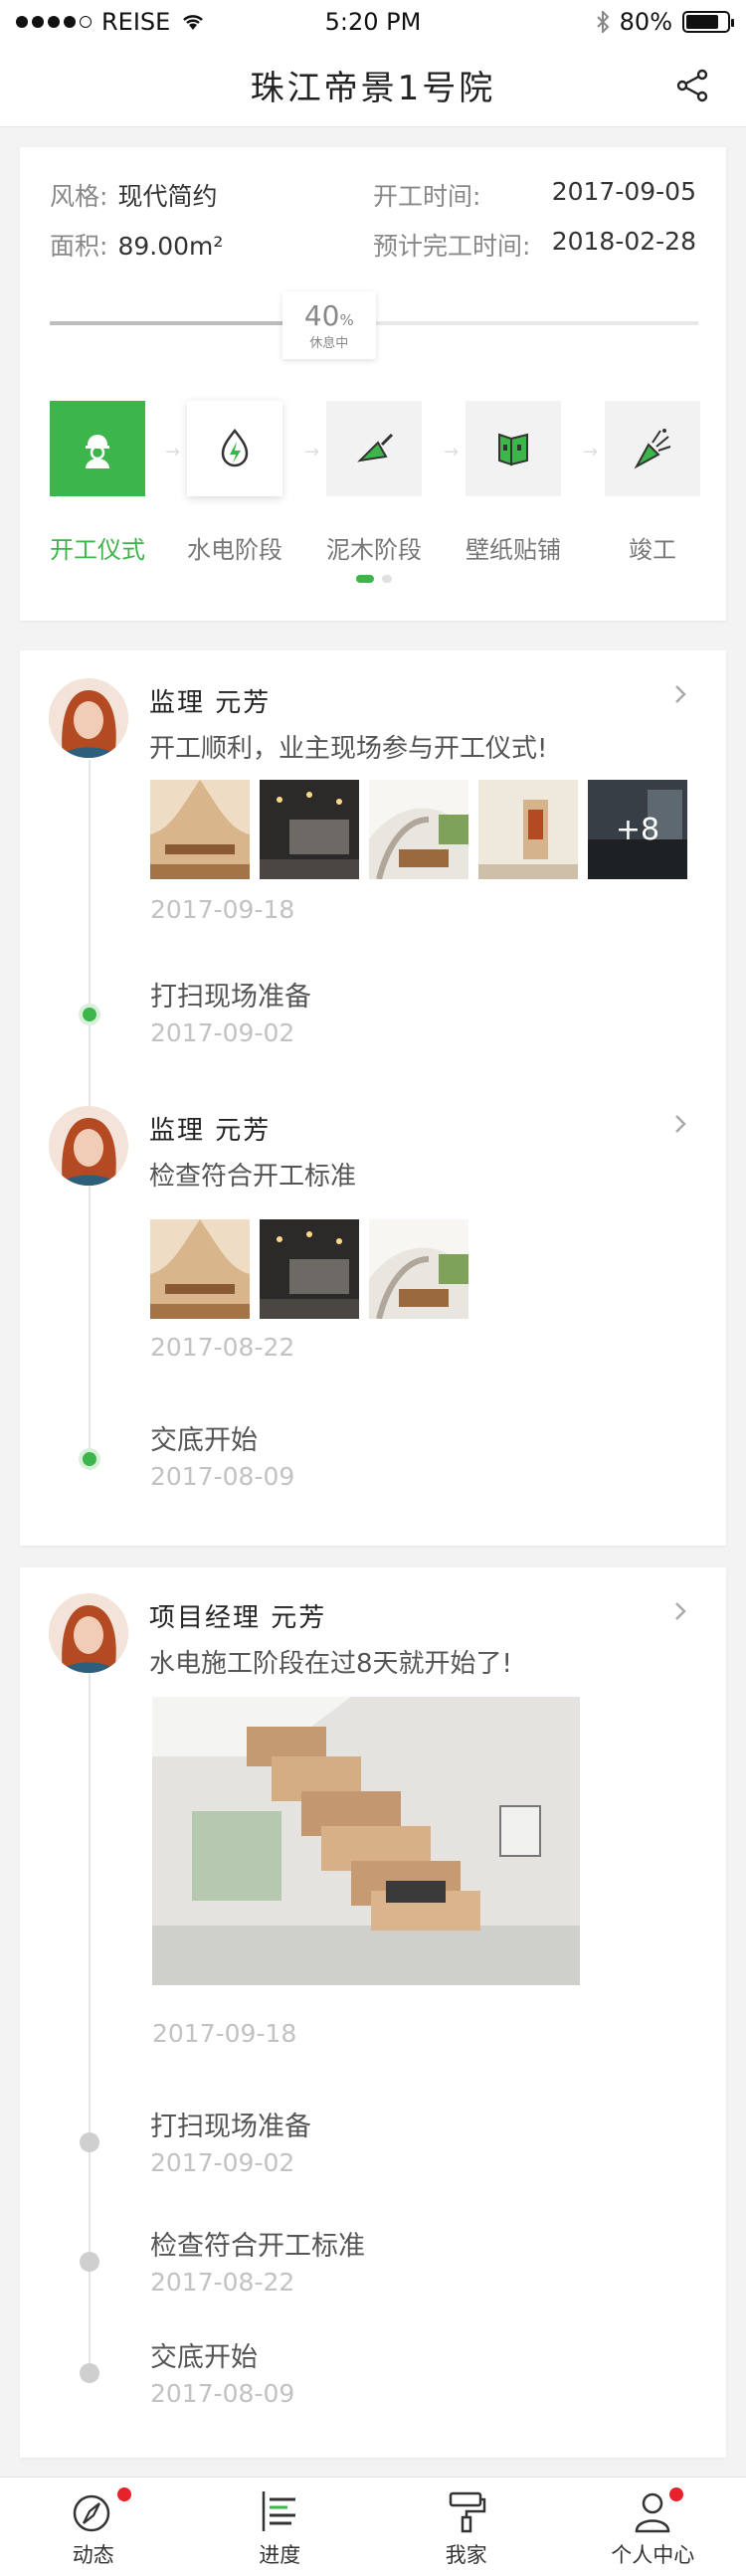  I want to click on tab-progress: 进度, so click(280, 2527).